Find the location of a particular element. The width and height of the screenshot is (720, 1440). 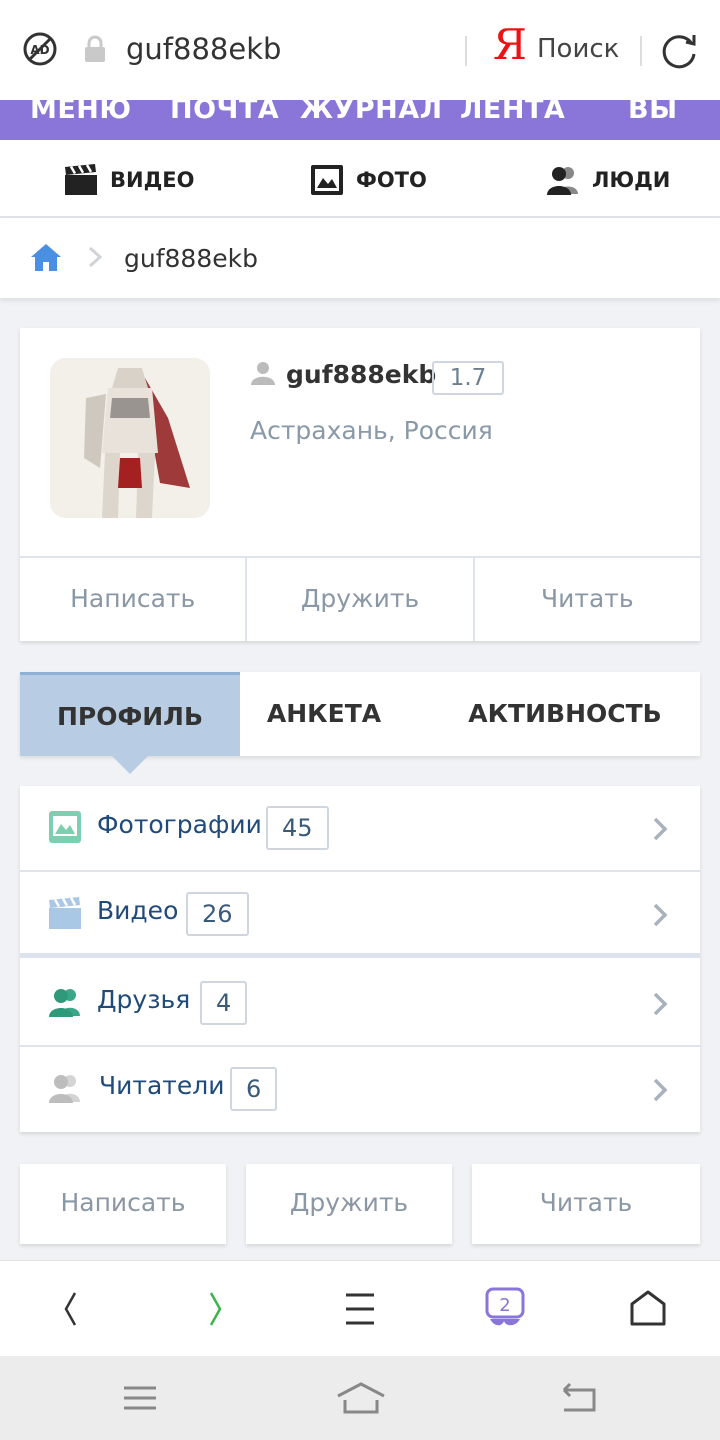

system-nav-bar is located at coordinates (360, 1398).